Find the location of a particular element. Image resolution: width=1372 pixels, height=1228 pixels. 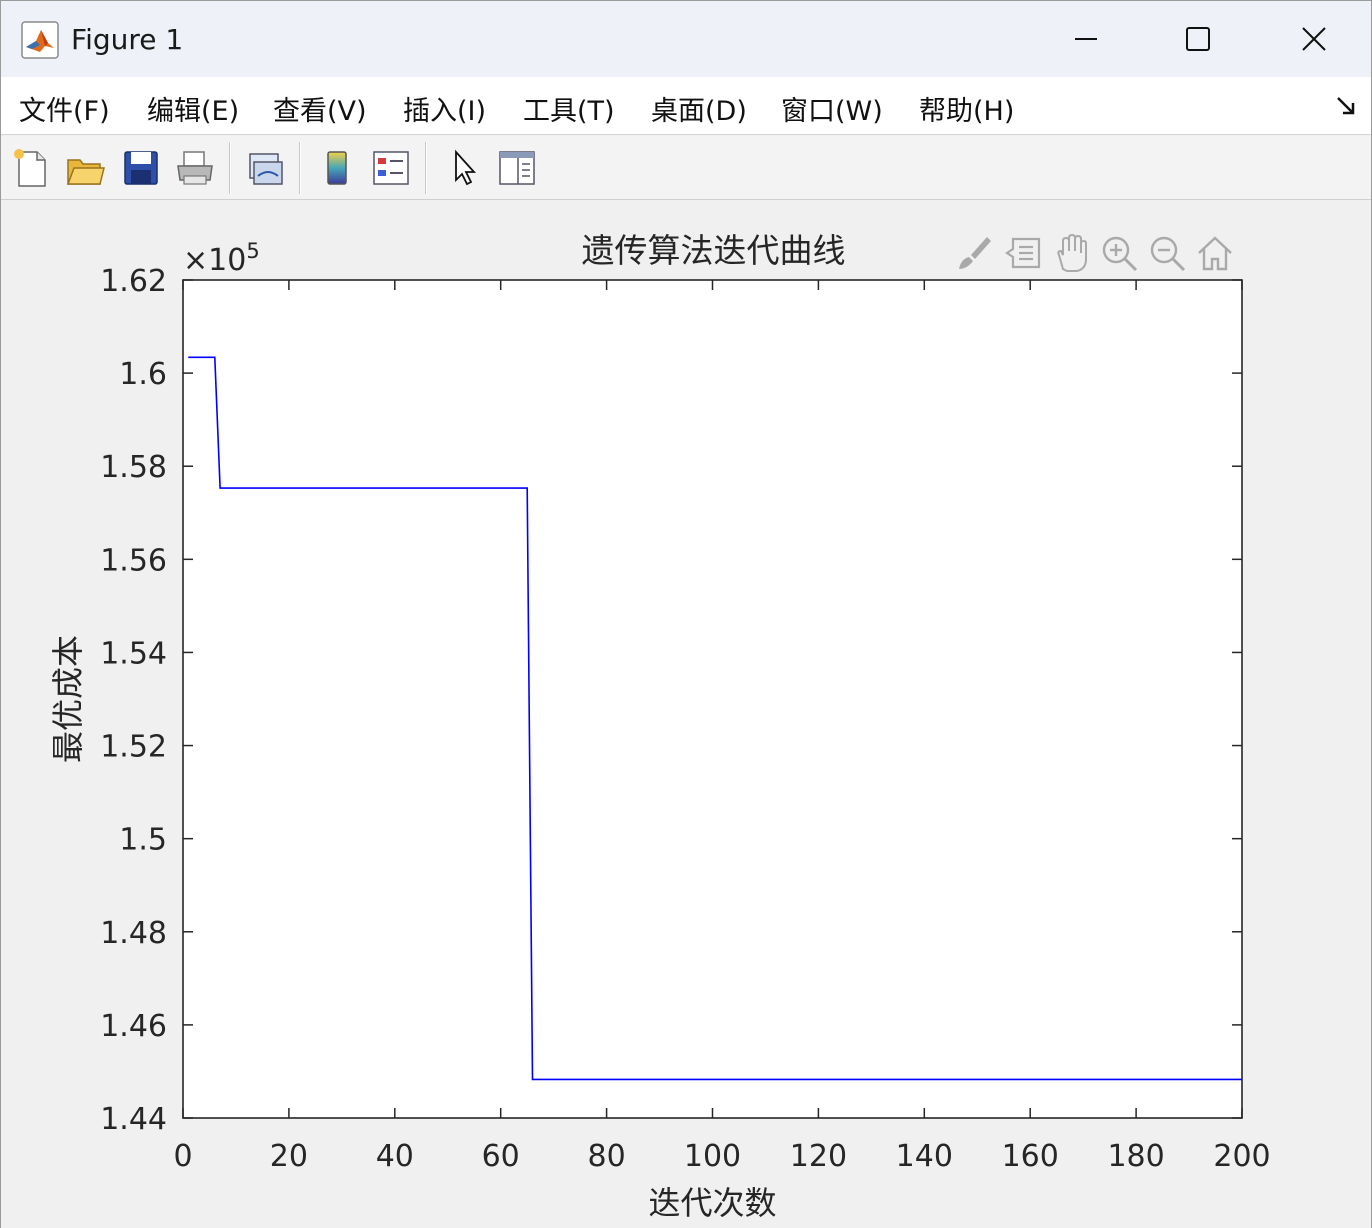

axes-toolbar is located at coordinates (1097, 253).